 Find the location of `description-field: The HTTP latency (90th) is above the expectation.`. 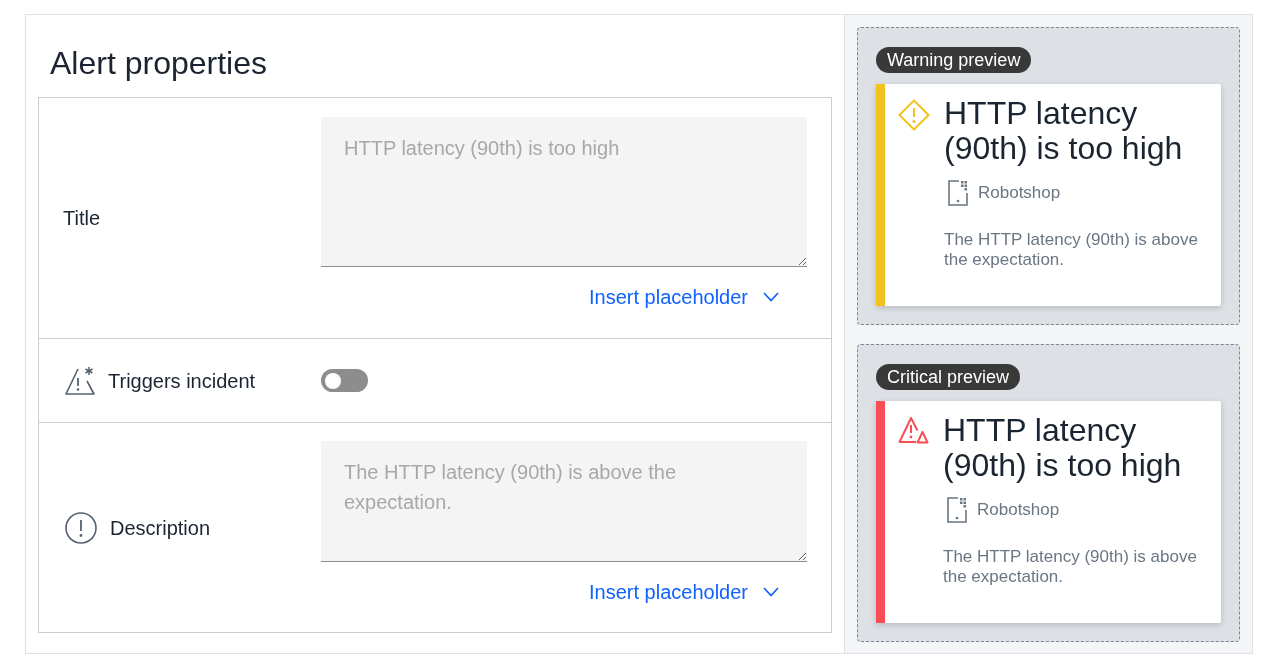

description-field: The HTTP latency (90th) is above the expectation. is located at coordinates (564, 501).